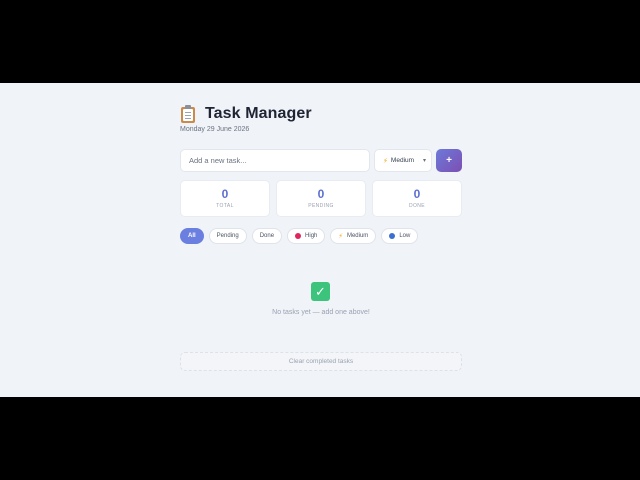  What do you see at coordinates (417, 194) in the screenshot?
I see `stat-done-value: 0` at bounding box center [417, 194].